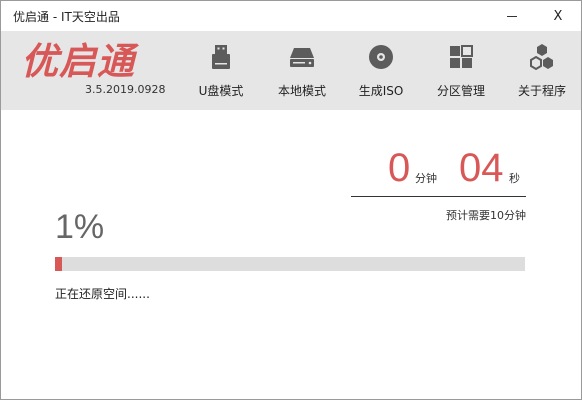  Describe the element at coordinates (221, 70) in the screenshot. I see `usb-mode-button: U盘模式` at that location.